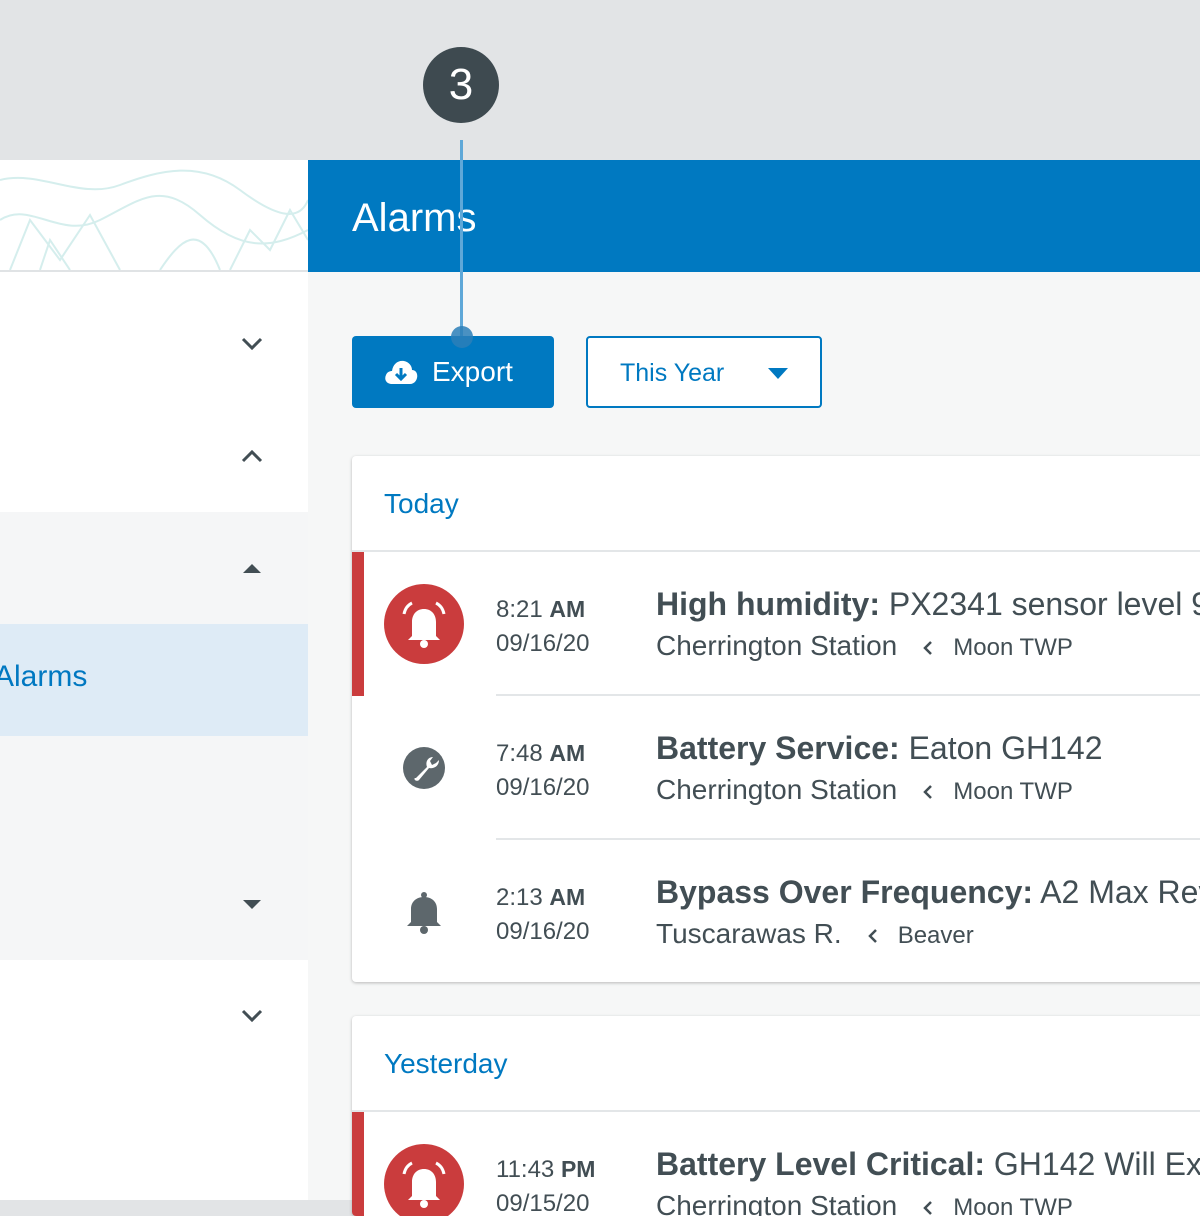 The image size is (1200, 1216). I want to click on date-range-select: This Year, so click(704, 372).